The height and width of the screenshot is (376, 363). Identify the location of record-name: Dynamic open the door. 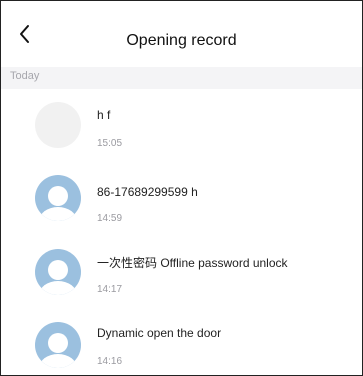
(159, 333).